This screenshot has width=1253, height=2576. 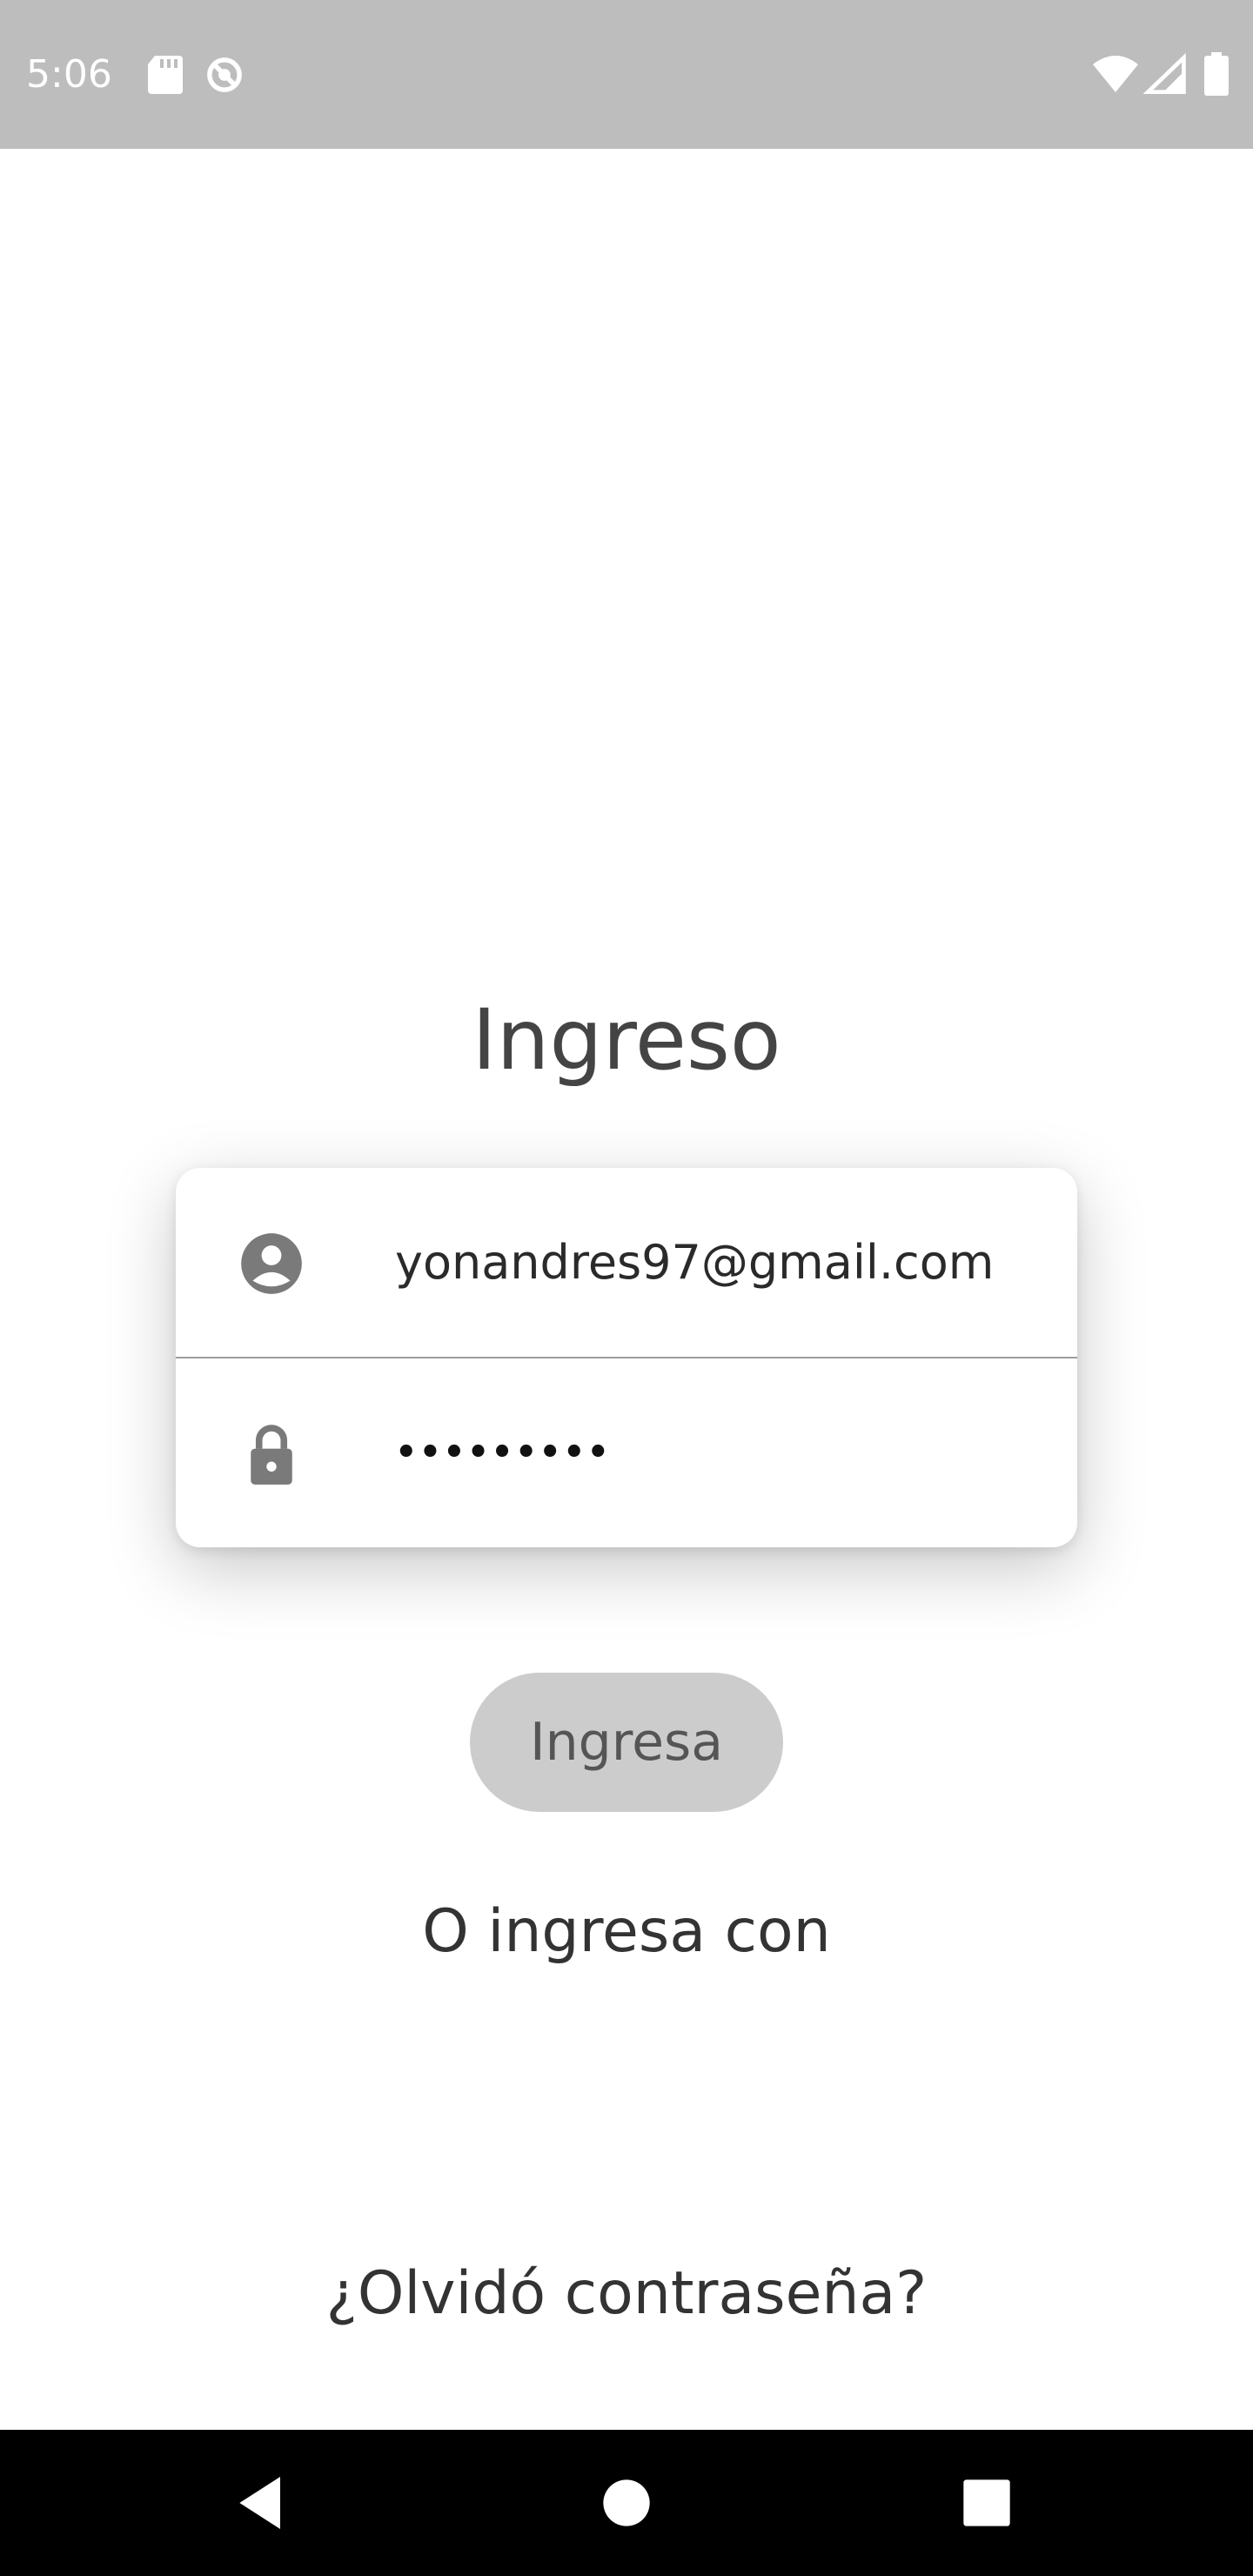 What do you see at coordinates (1216, 74) in the screenshot?
I see `battery-icon` at bounding box center [1216, 74].